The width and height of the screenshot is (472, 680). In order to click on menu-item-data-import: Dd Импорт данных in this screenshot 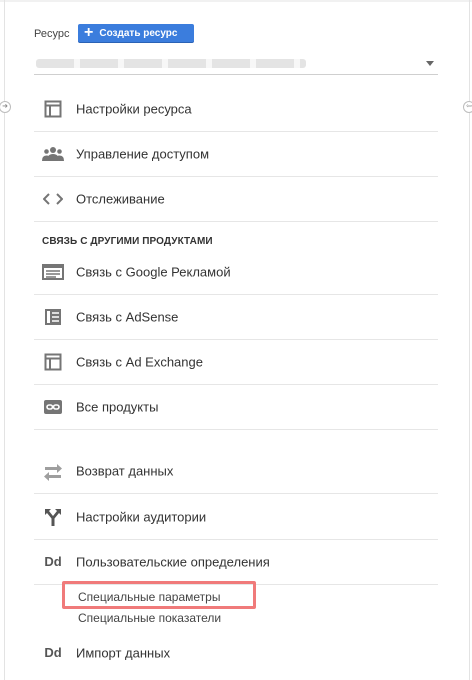, I will do `click(236, 652)`.